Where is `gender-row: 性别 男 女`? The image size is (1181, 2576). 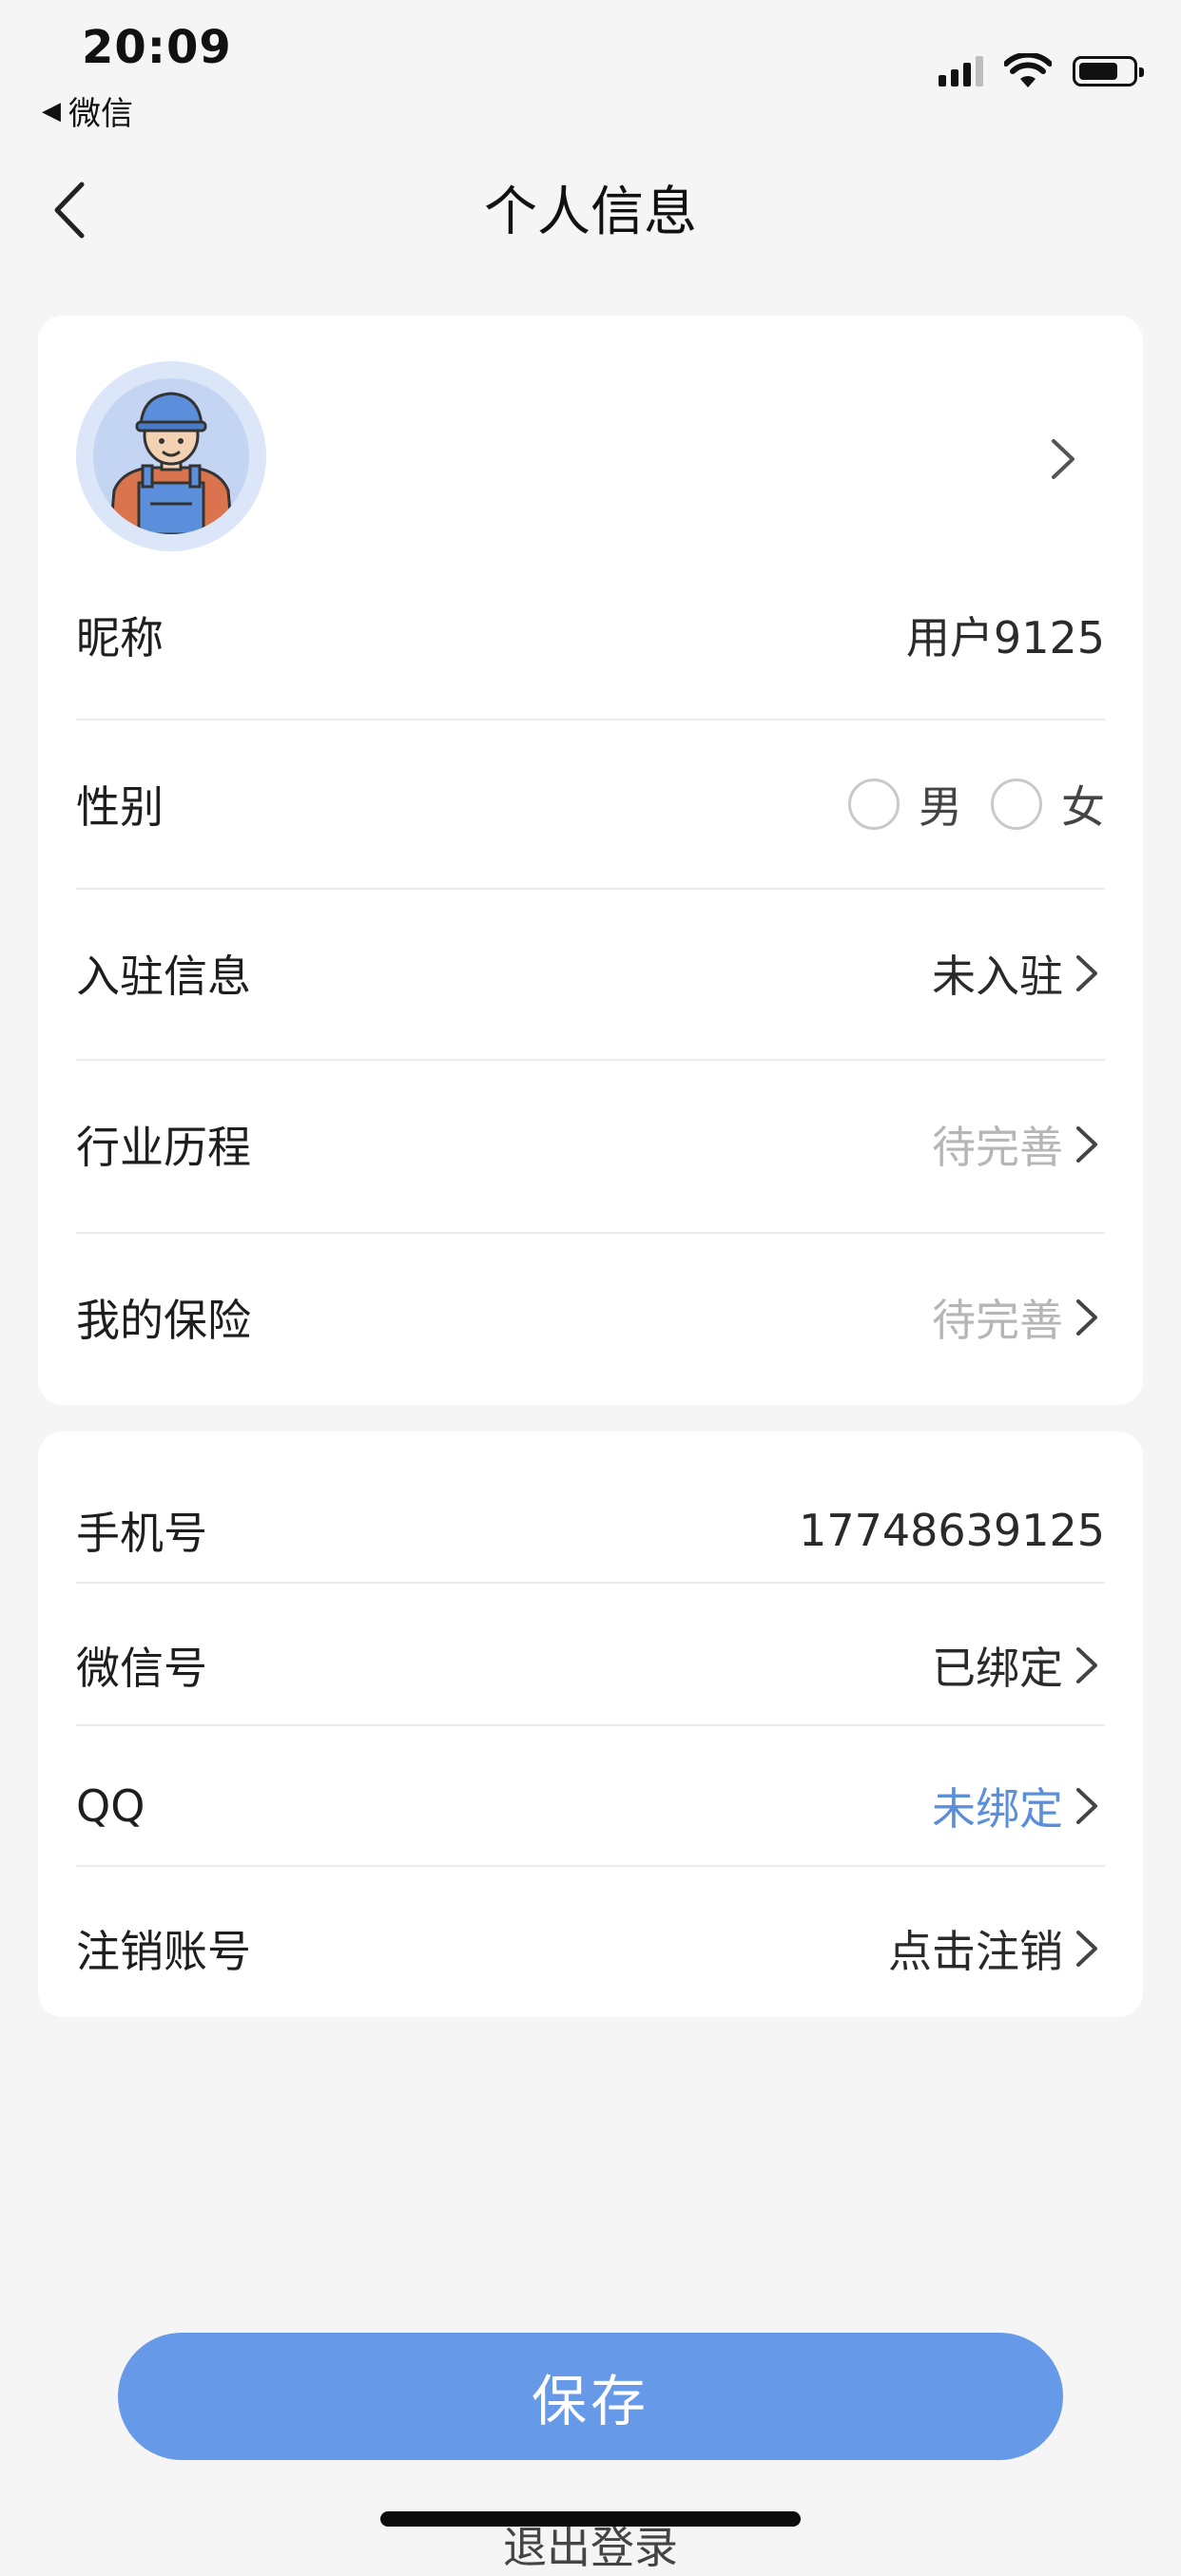
gender-row: 性别 男 女 is located at coordinates (590, 805).